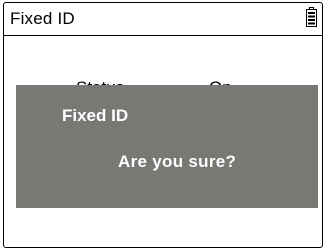  I want to click on screen-header: Fixed ID, so click(163, 19).